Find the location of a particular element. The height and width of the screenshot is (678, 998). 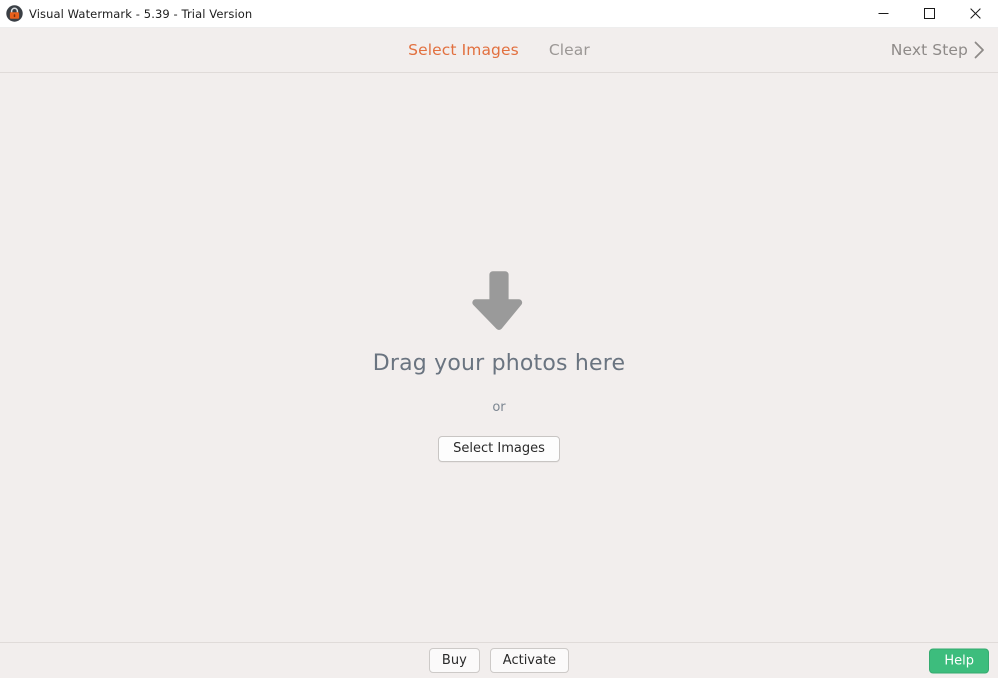

toolbar-center-group: Select Images Clear is located at coordinates (499, 50).